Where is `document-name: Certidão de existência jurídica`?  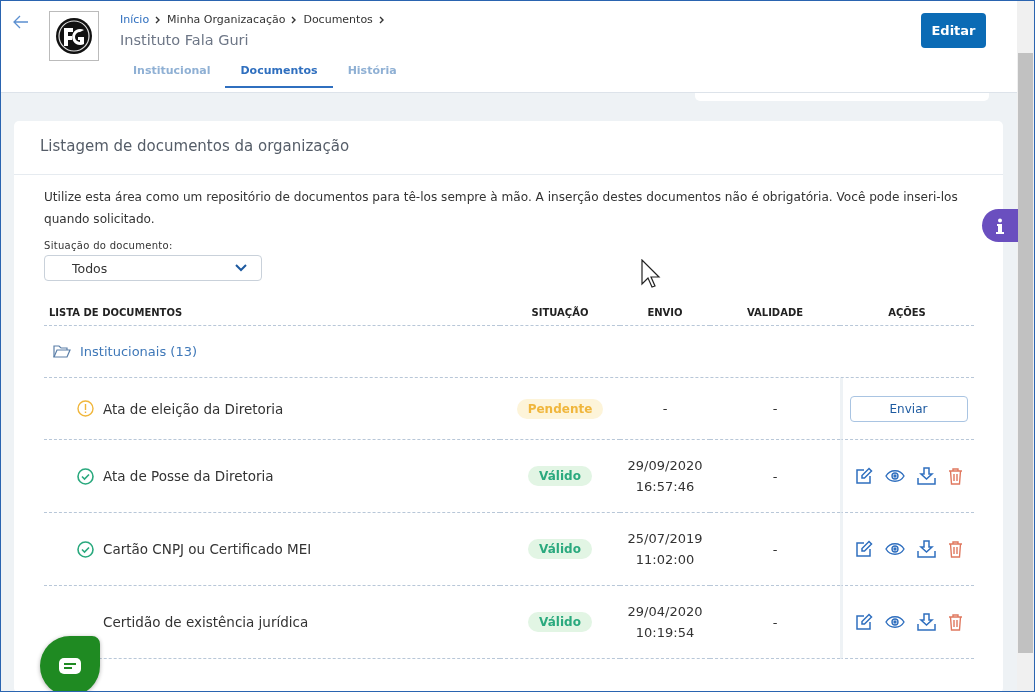
document-name: Certidão de existência jurídica is located at coordinates (206, 622).